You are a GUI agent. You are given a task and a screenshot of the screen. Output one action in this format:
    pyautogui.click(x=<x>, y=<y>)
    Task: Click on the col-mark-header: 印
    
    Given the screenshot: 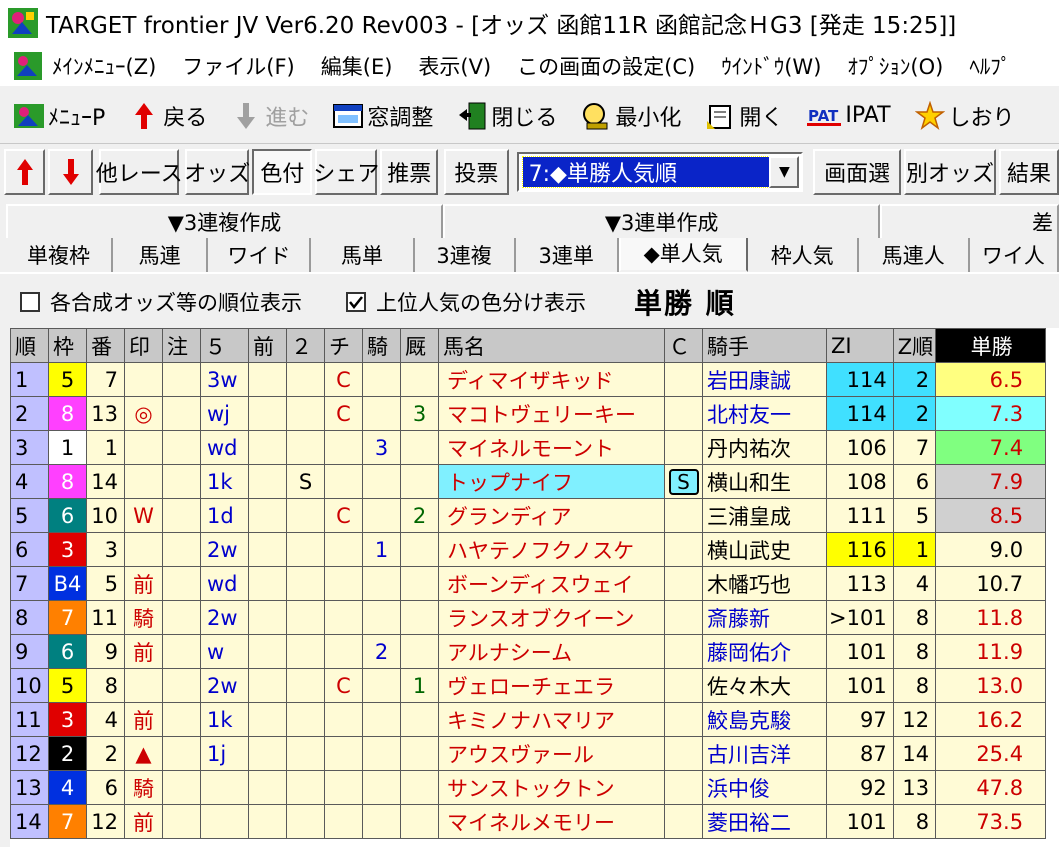 What is the action you would take?
    pyautogui.click(x=143, y=345)
    